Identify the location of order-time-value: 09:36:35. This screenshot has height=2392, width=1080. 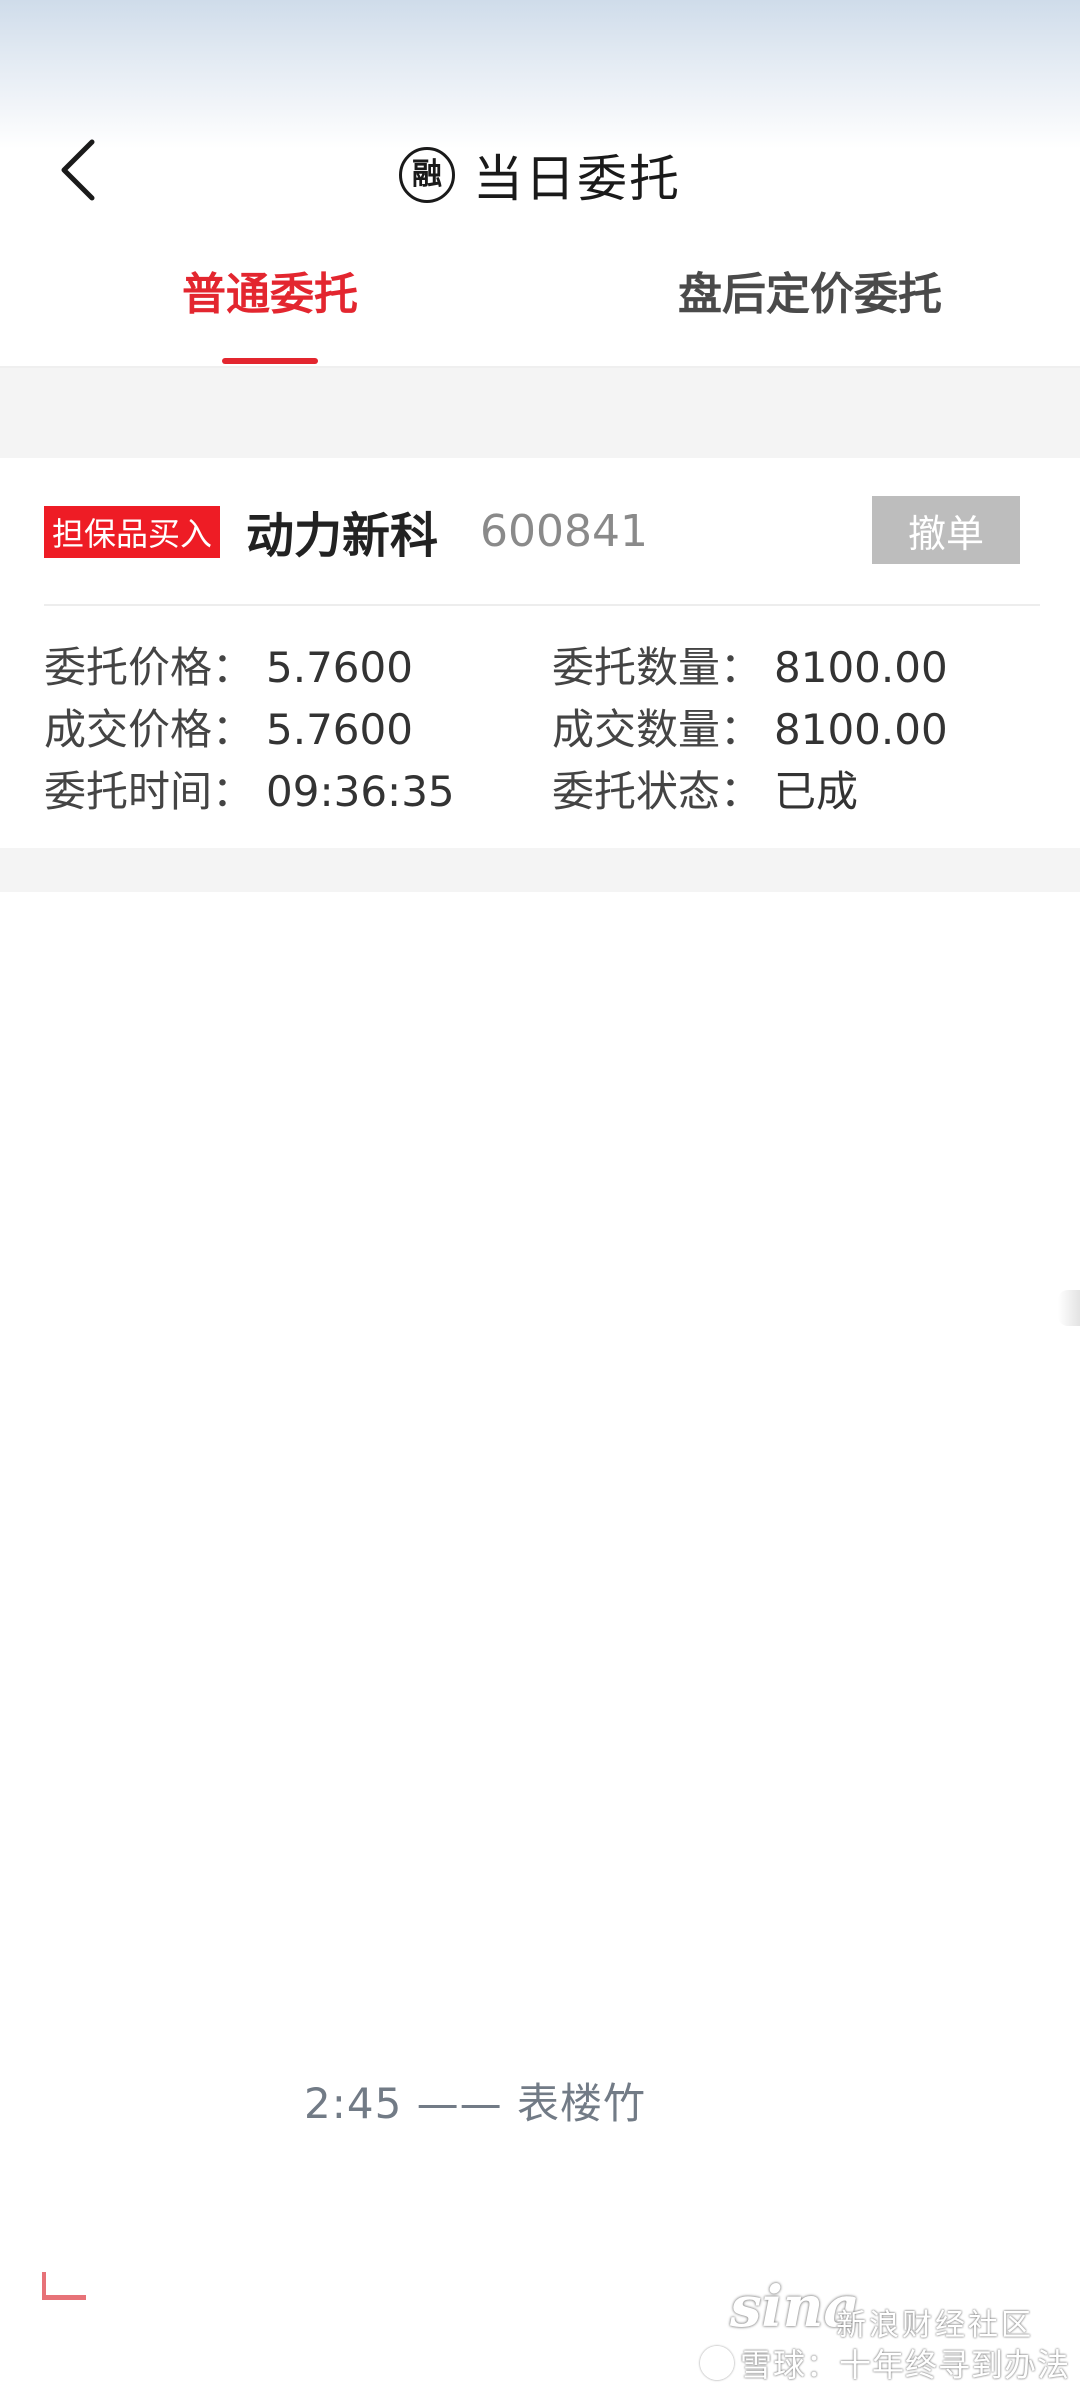
(360, 791).